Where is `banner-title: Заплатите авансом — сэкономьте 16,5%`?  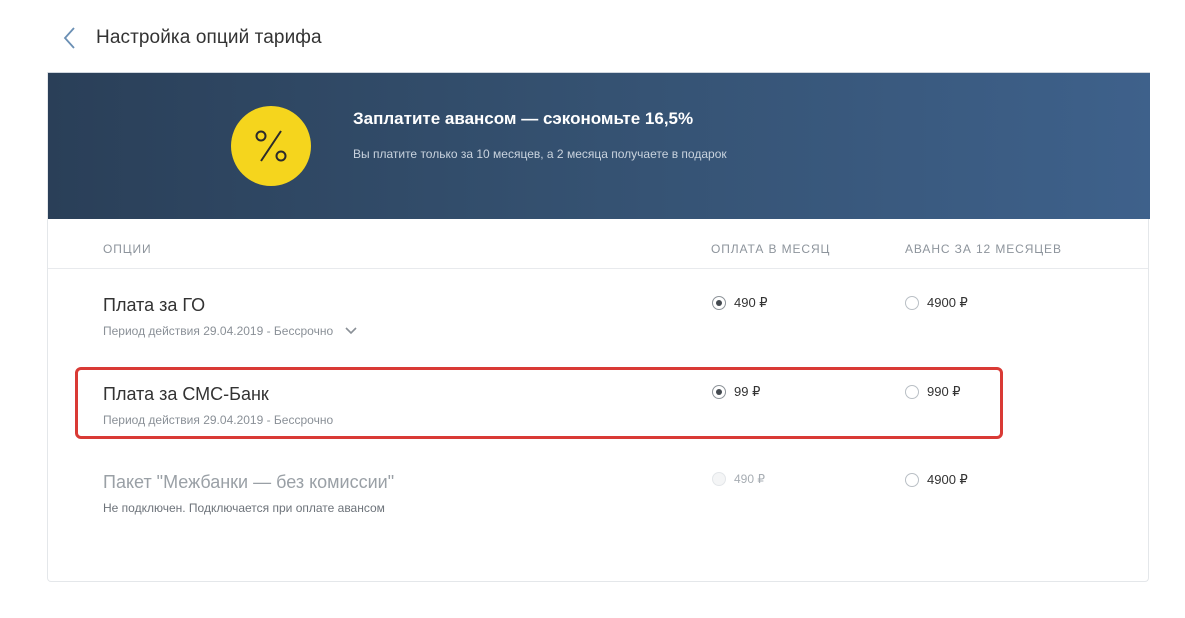 banner-title: Заплатите авансом — сэкономьте 16,5% is located at coordinates (523, 118).